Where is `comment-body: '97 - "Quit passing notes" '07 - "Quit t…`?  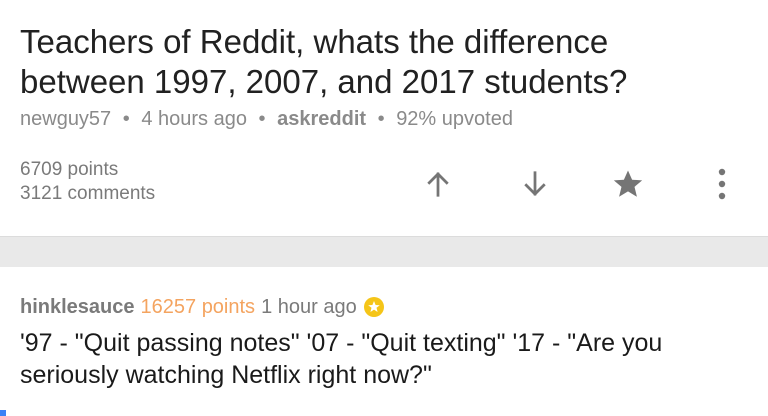
comment-body: '97 - "Quit passing notes" '07 - "Quit t… is located at coordinates (341, 359).